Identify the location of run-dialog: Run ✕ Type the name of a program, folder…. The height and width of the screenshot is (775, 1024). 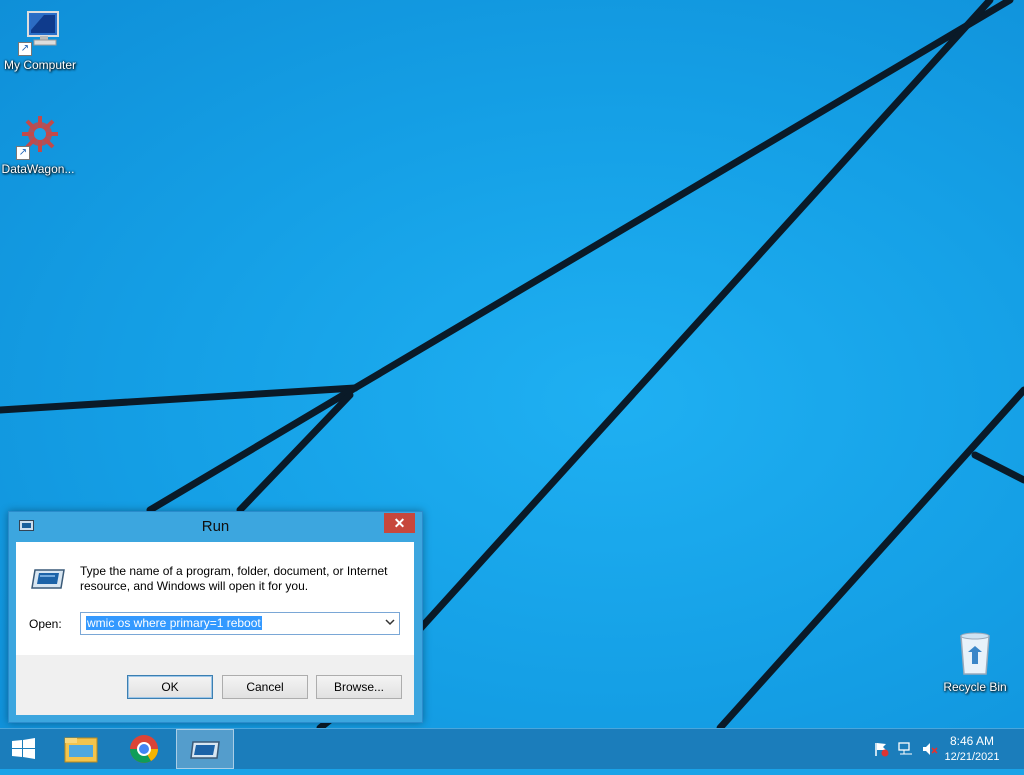
(215, 617).